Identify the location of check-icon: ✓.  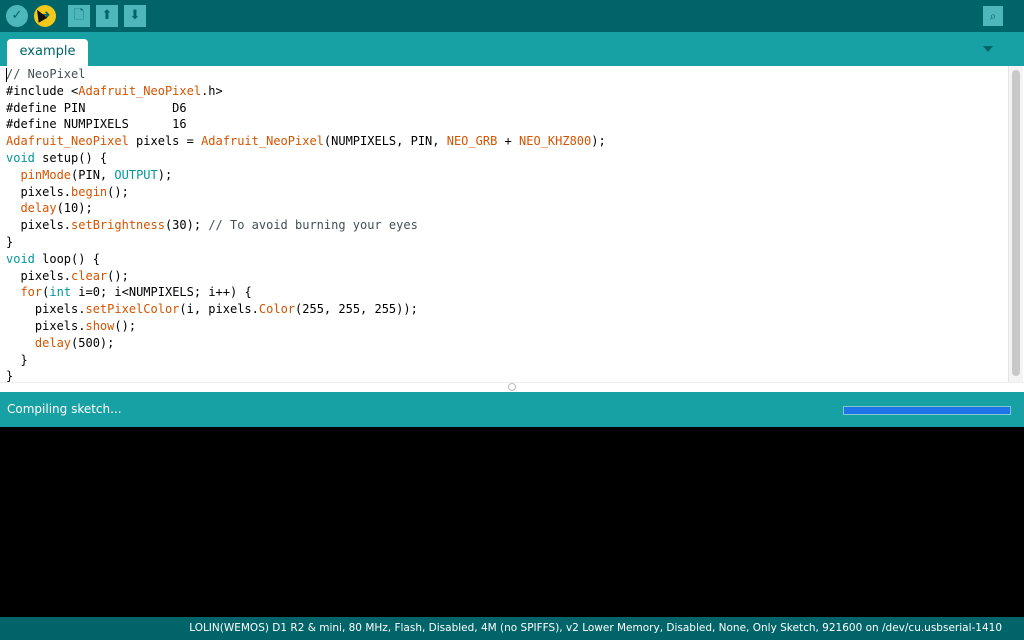
(17, 15).